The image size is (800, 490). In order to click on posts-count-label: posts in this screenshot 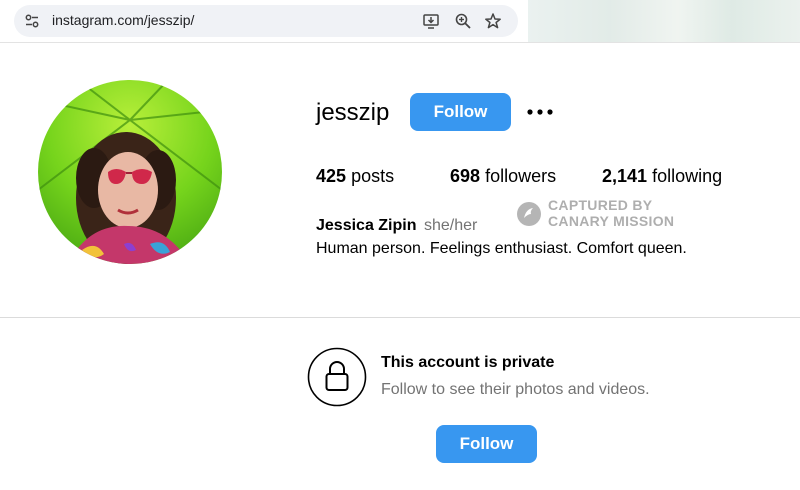, I will do `click(373, 176)`.